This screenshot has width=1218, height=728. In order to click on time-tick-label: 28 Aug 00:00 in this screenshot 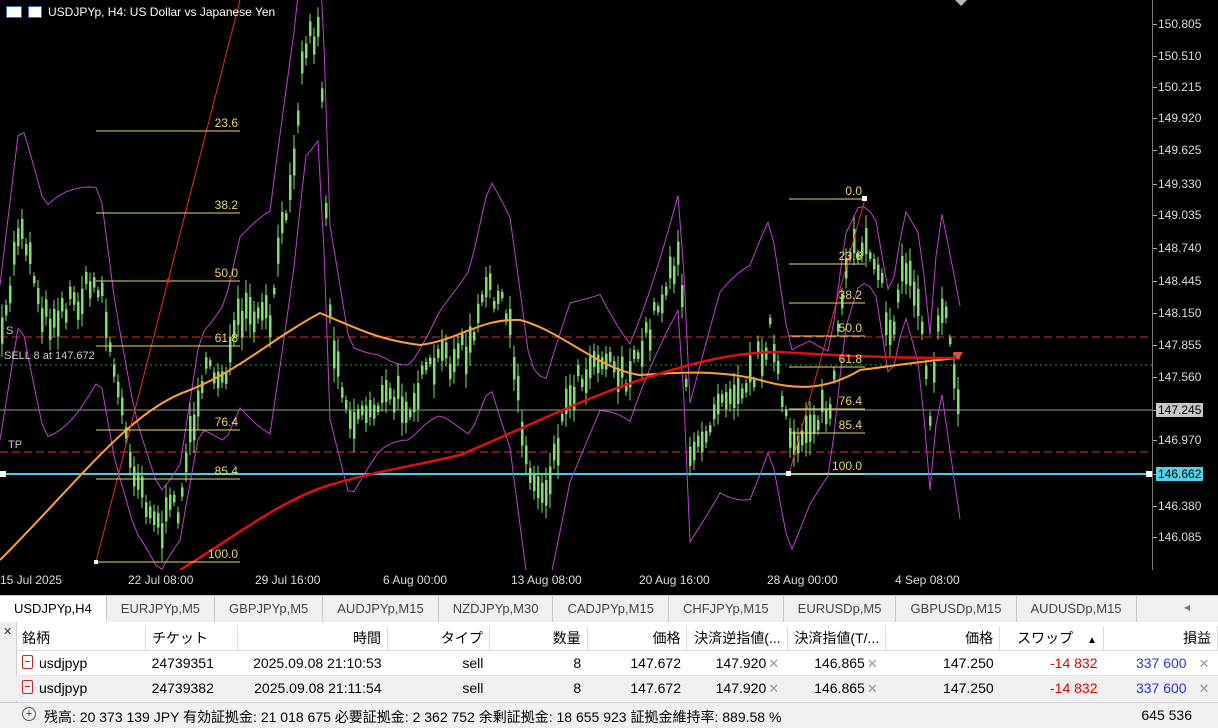, I will do `click(802, 580)`.